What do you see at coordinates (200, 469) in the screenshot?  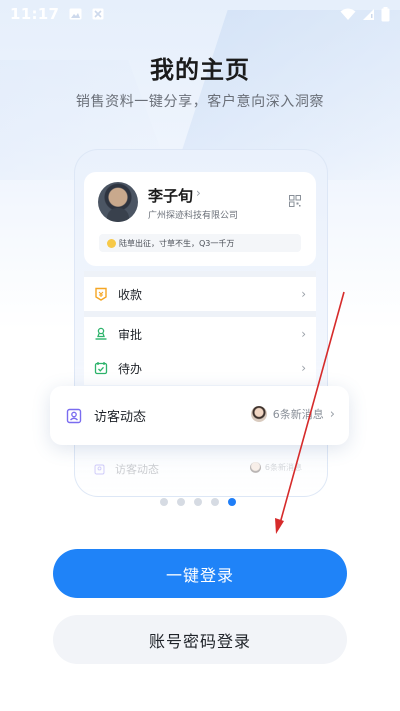 I see `faded-visitor-row: 访客动态 6条新消息` at bounding box center [200, 469].